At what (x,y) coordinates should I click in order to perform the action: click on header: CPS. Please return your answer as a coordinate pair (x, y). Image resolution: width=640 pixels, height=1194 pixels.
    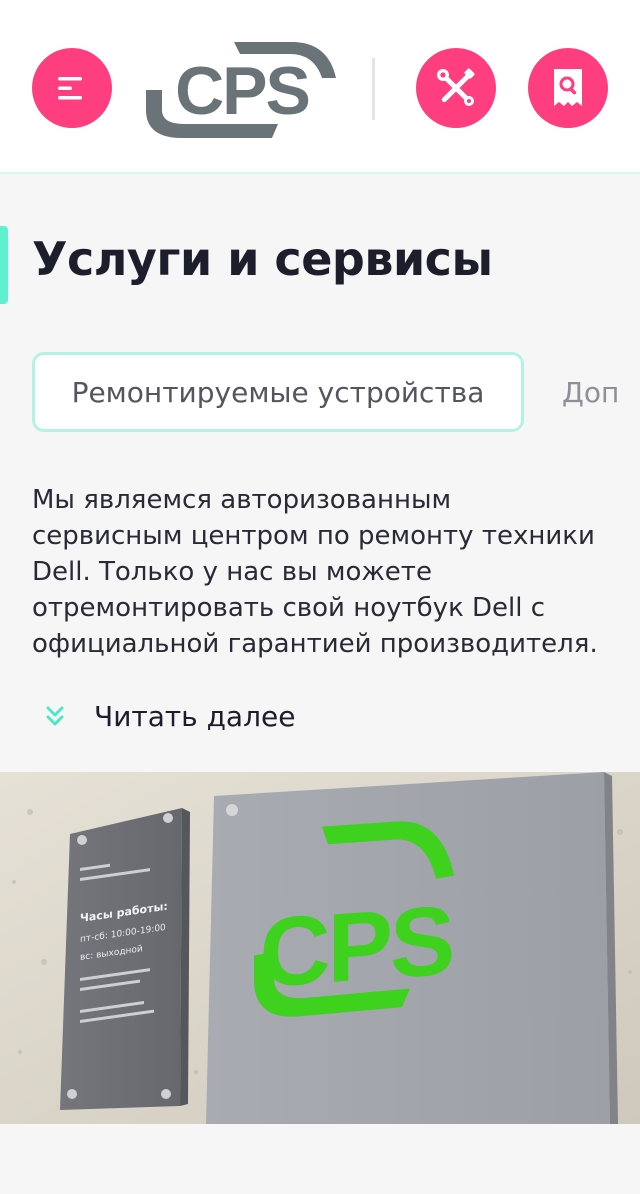
    Looking at the image, I should click on (320, 87).